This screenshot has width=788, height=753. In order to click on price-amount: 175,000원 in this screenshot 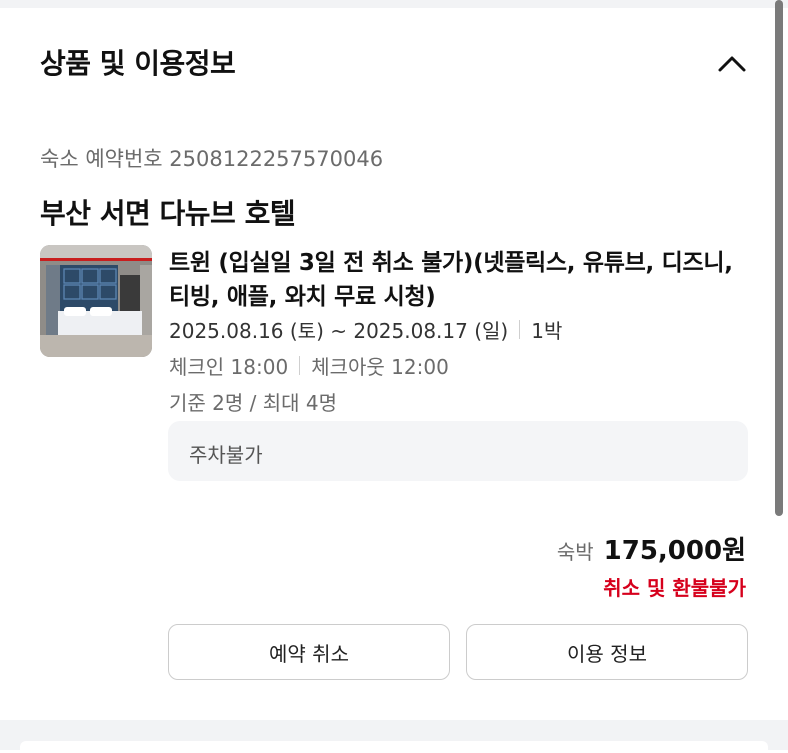, I will do `click(674, 551)`.